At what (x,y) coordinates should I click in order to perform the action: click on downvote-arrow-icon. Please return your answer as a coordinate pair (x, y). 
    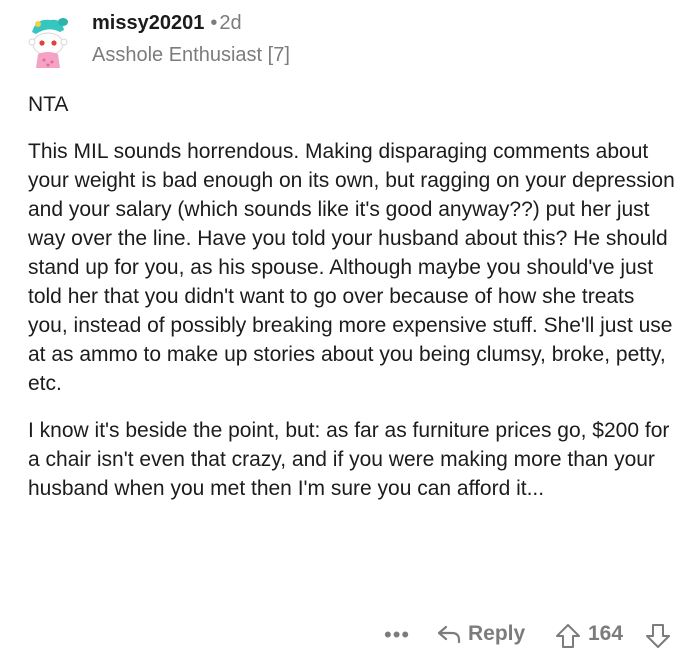
    Looking at the image, I should click on (658, 636).